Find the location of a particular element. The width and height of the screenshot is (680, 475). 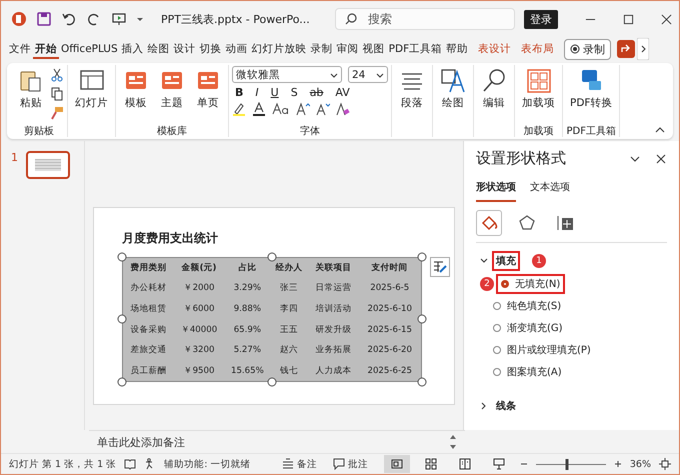

fill-option: 渐变填充(G) is located at coordinates (528, 328).